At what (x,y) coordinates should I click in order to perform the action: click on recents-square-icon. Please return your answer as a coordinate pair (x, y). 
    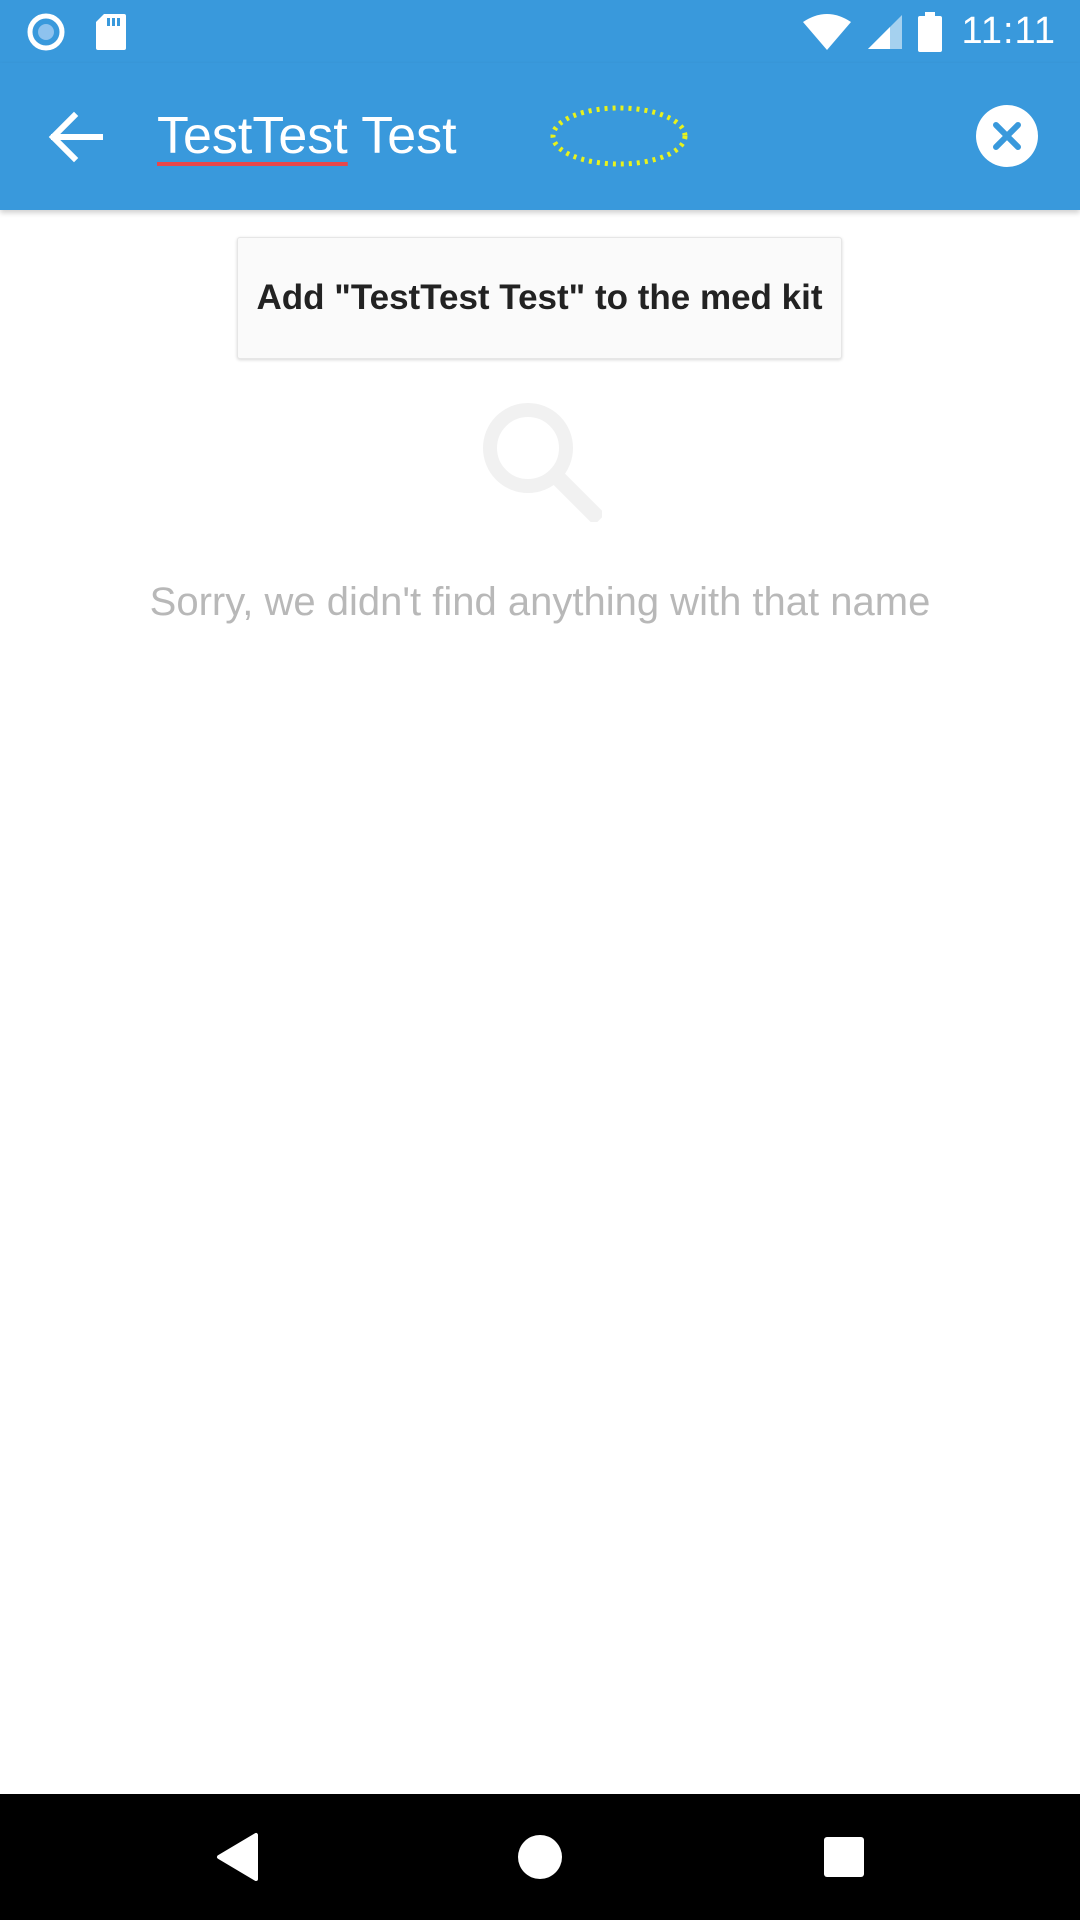
    Looking at the image, I should click on (844, 1857).